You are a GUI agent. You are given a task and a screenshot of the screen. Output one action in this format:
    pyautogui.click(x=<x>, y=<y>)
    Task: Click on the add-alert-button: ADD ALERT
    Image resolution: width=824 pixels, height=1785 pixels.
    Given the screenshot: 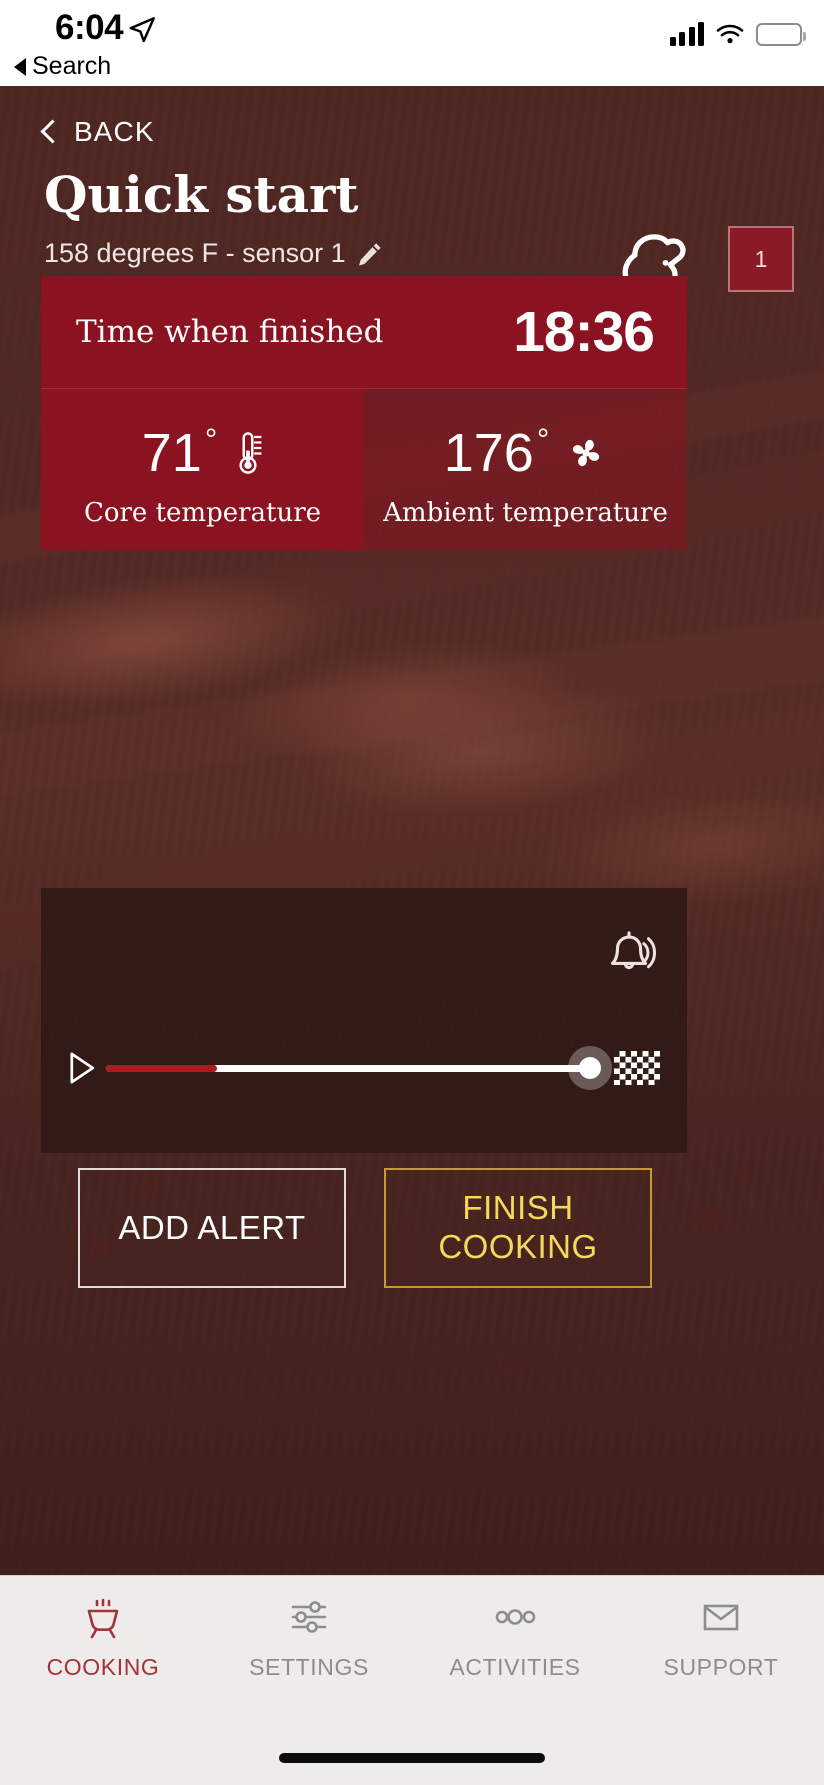 What is the action you would take?
    pyautogui.click(x=212, y=1228)
    